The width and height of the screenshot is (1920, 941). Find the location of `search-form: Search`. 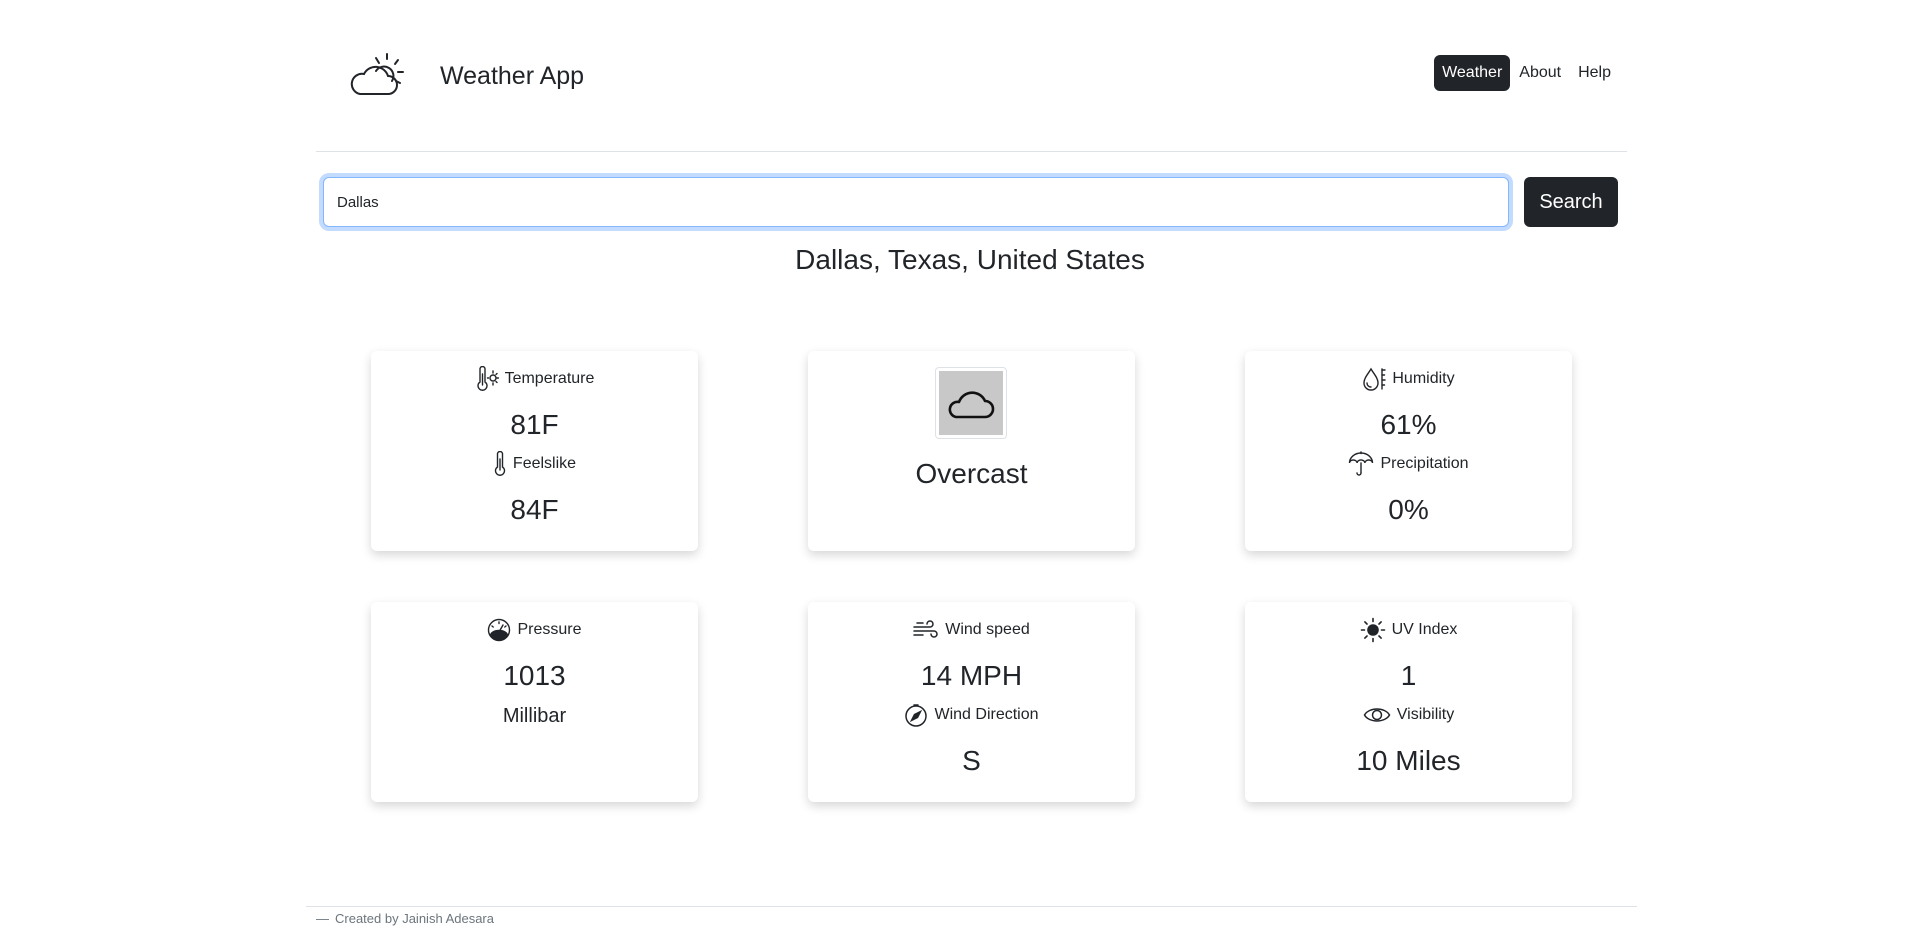

search-form: Search is located at coordinates (970, 202).